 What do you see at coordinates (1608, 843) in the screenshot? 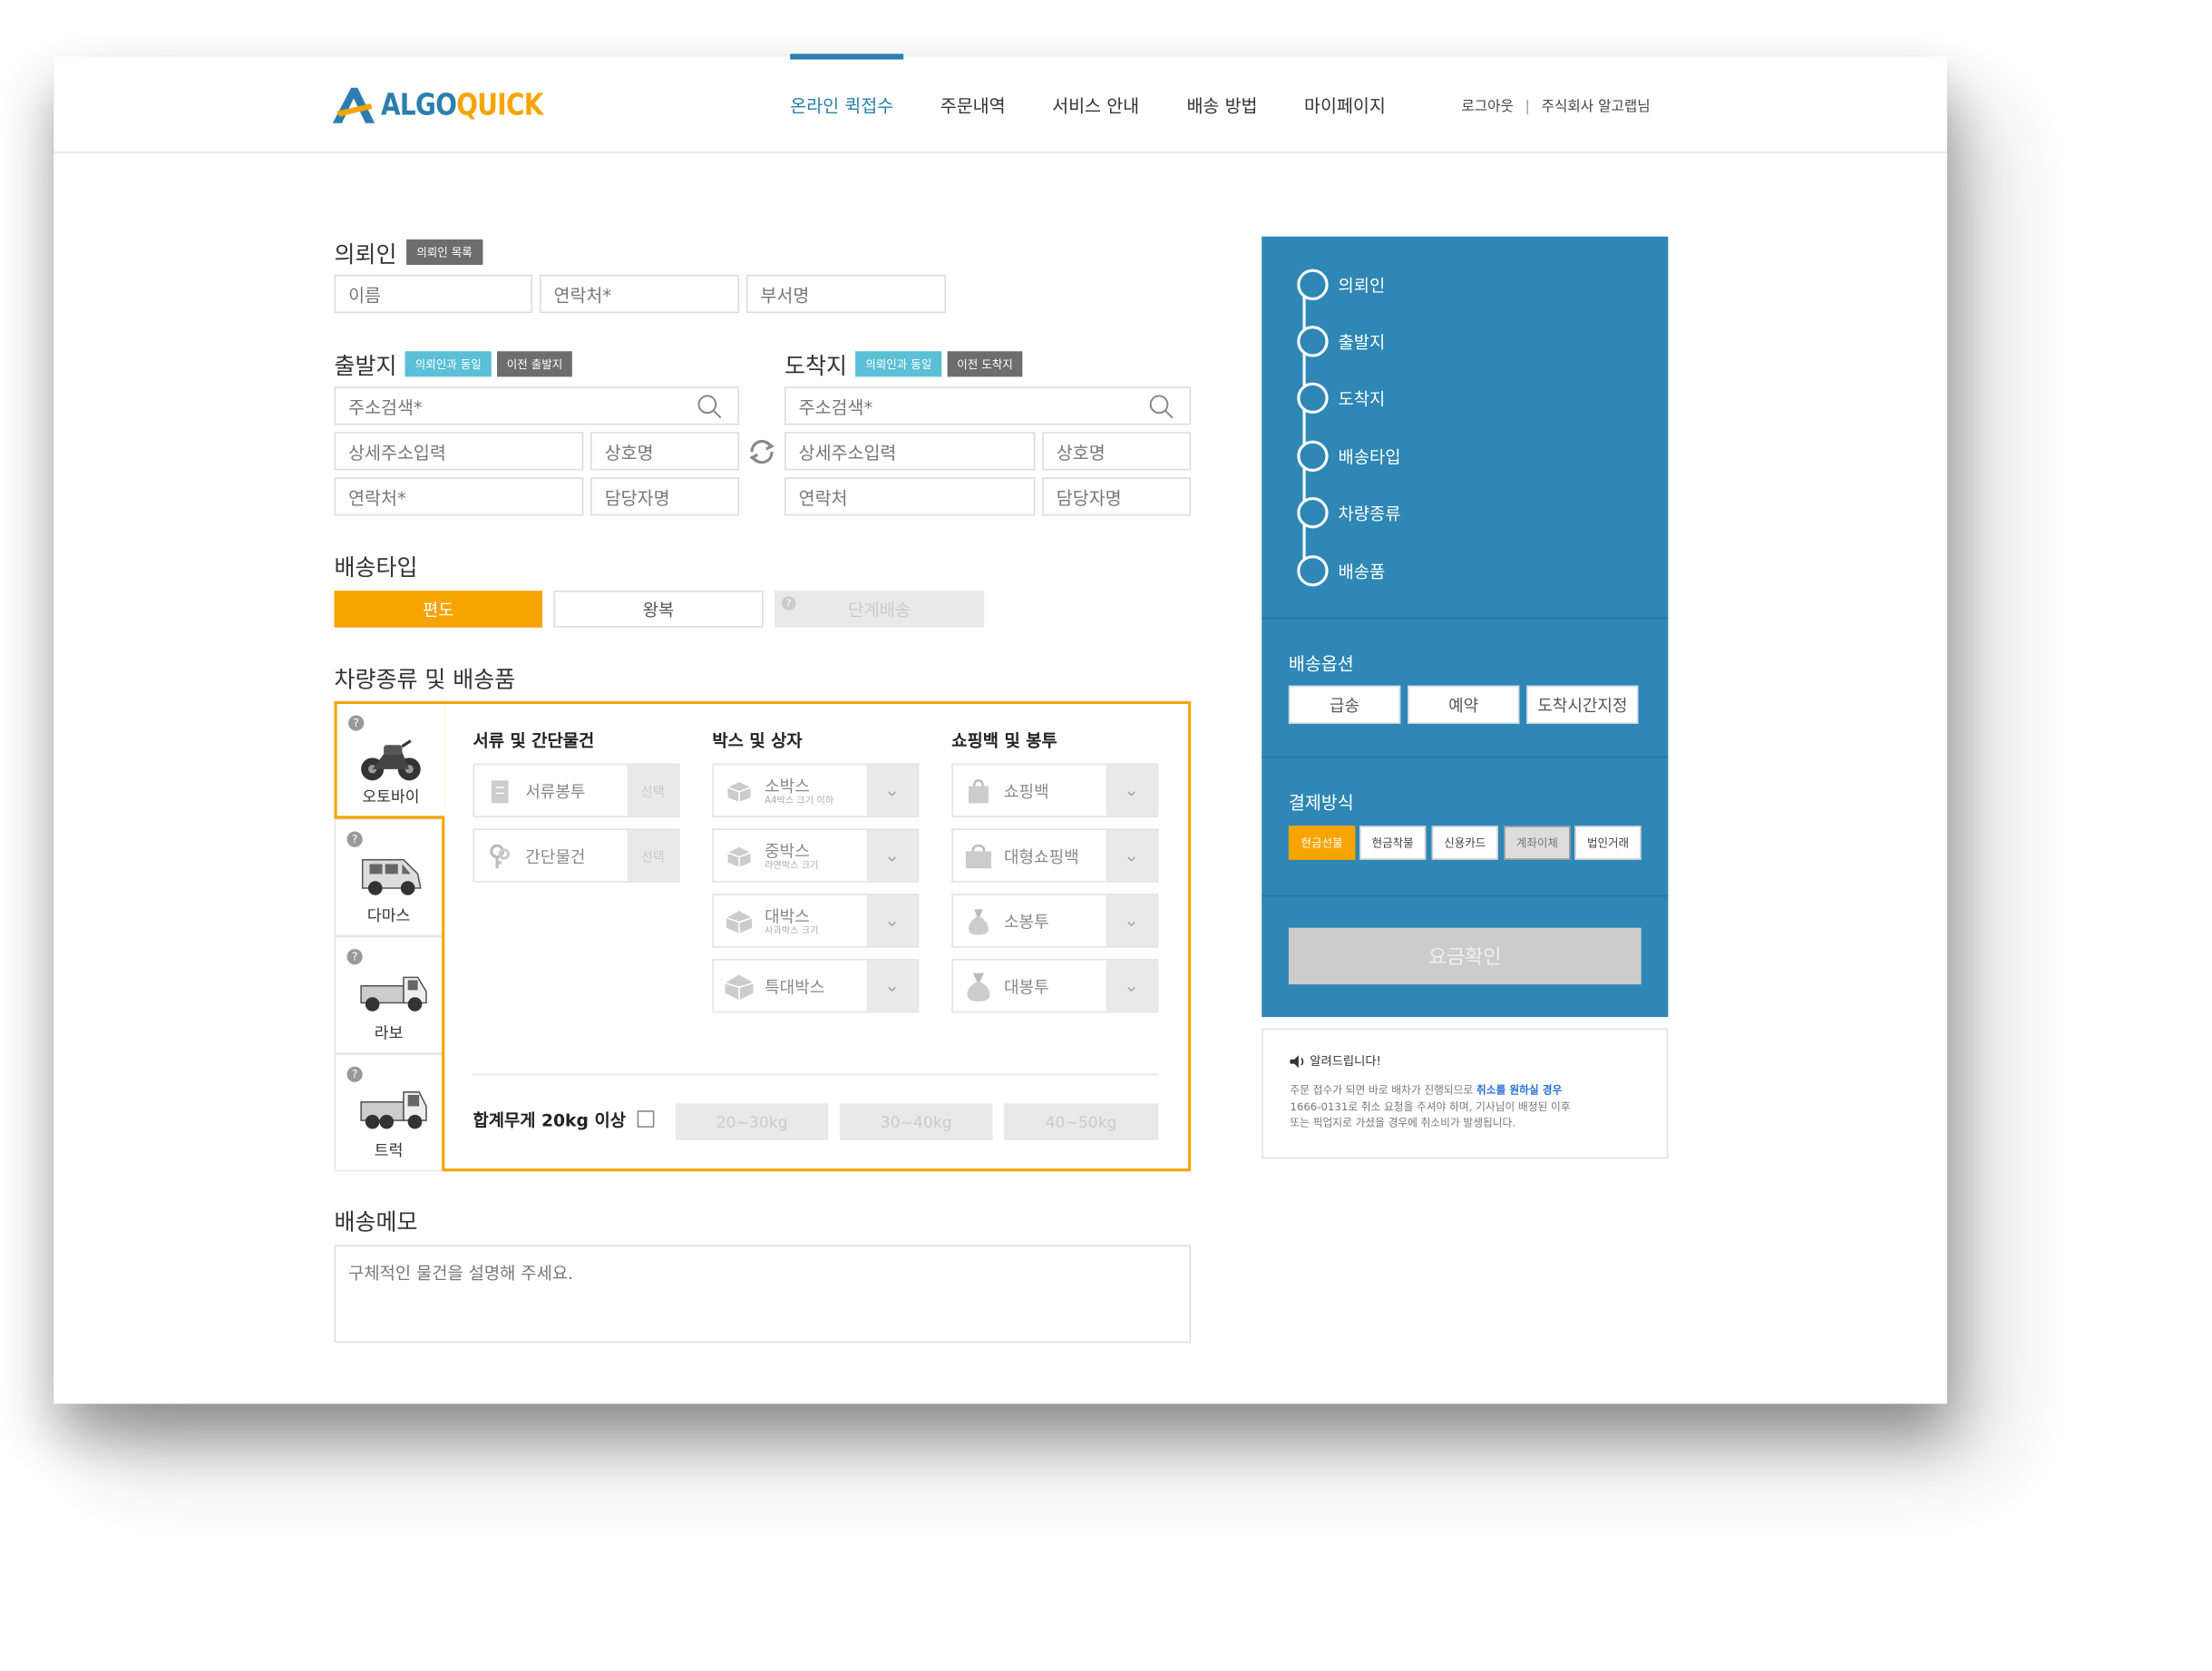
I see `payment-corporate: 법인거래` at bounding box center [1608, 843].